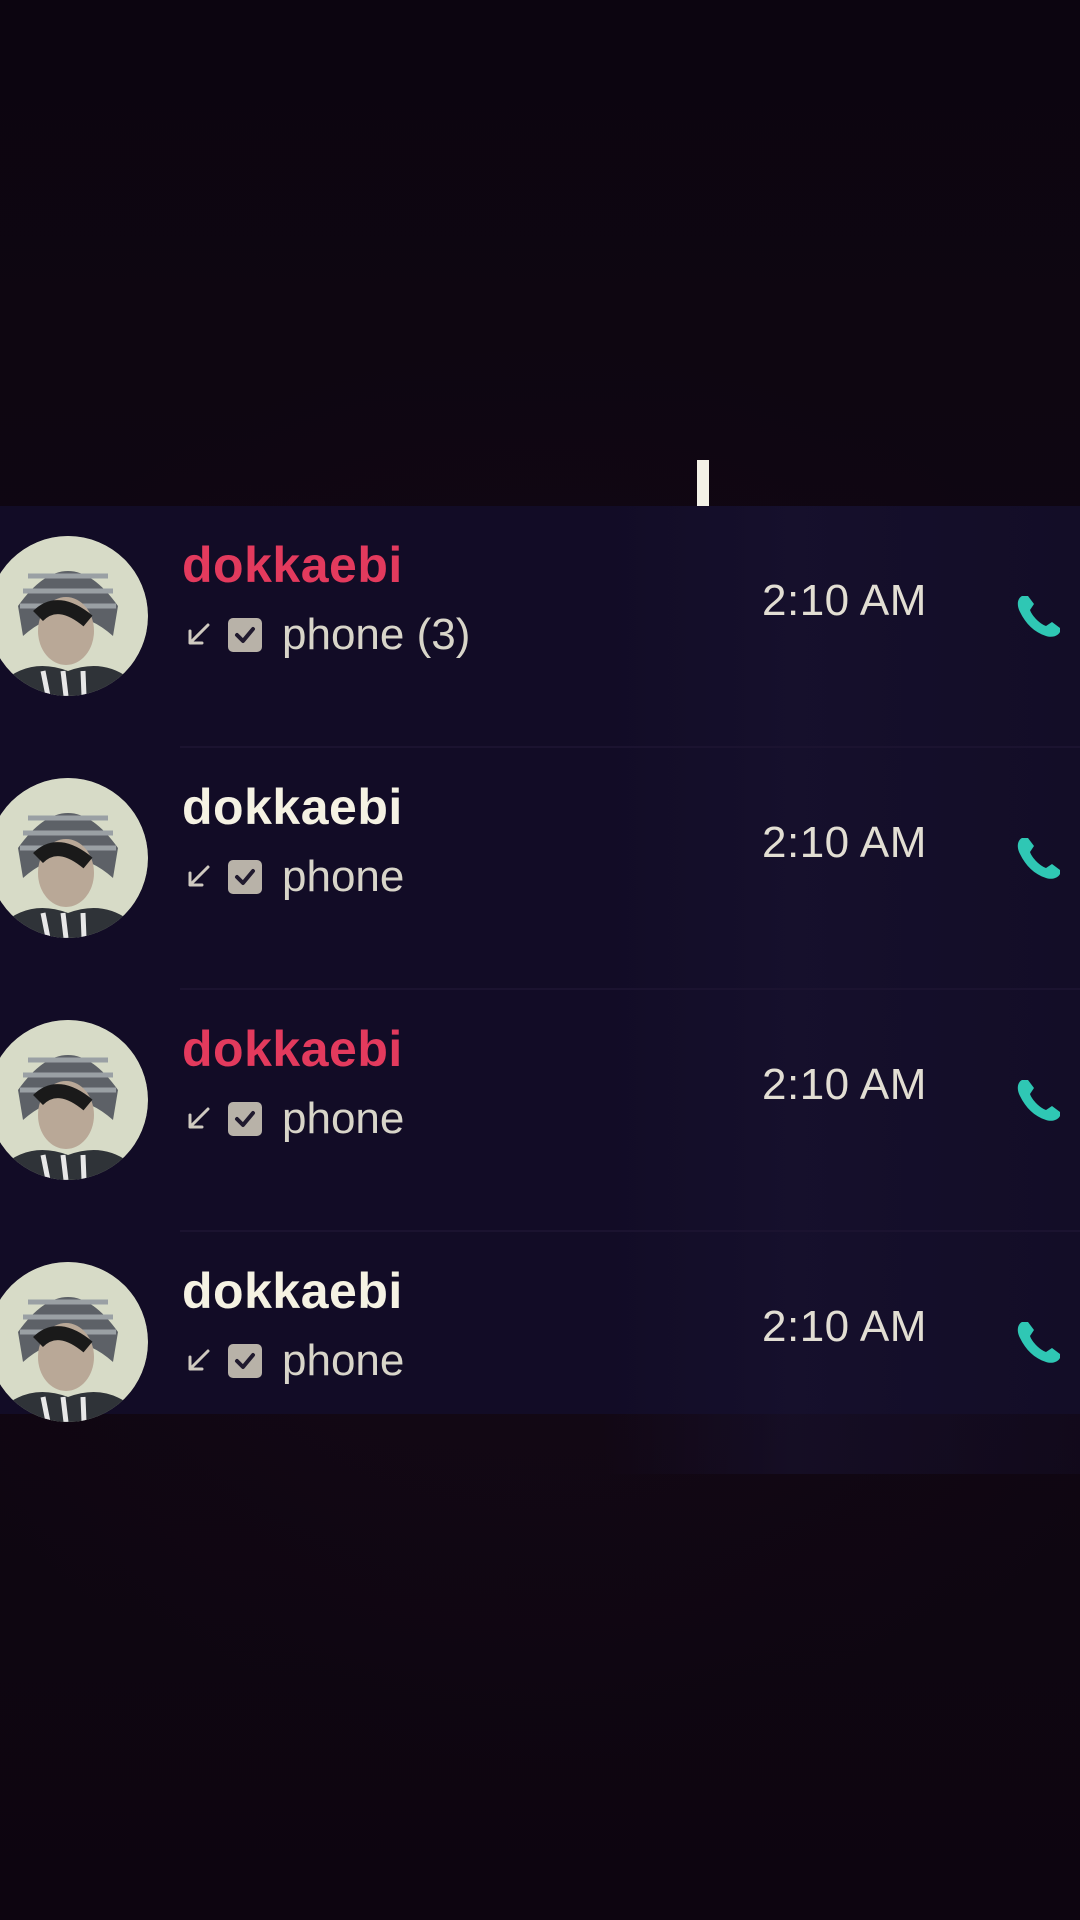 Image resolution: width=1080 pixels, height=1920 pixels. I want to click on call-type-label: phone (3), so click(376, 634).